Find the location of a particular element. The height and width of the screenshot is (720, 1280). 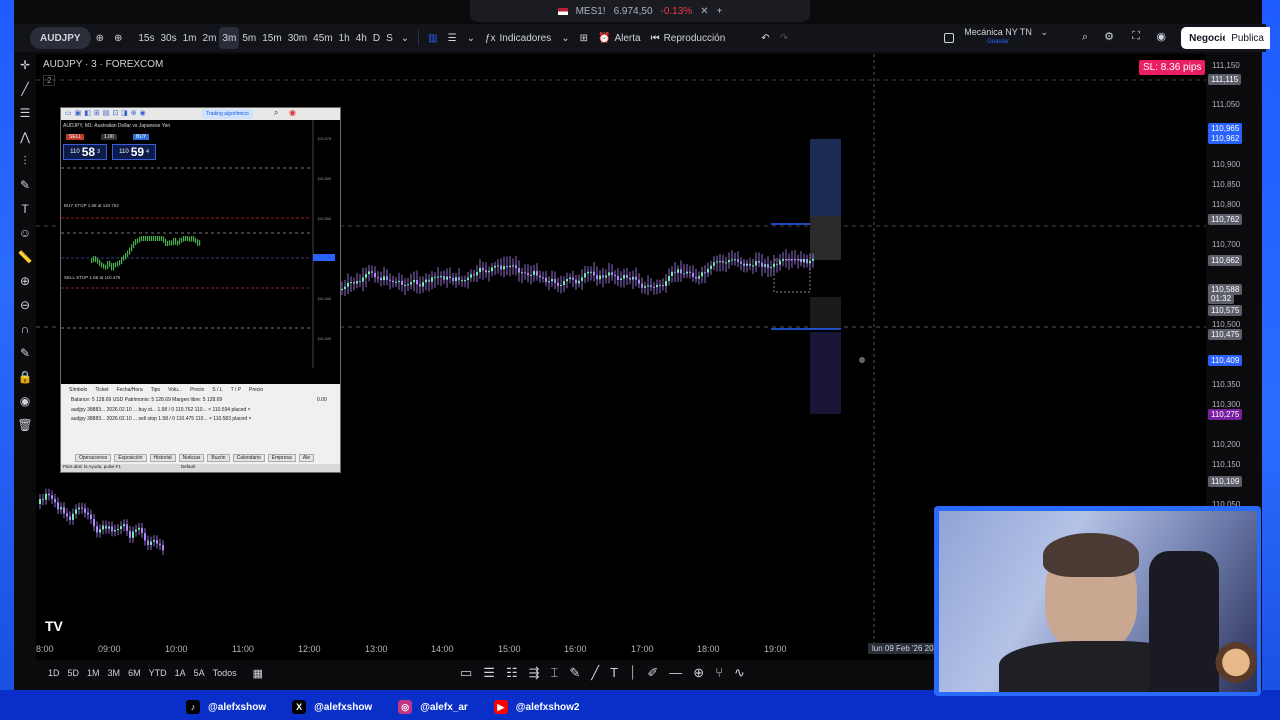

social-link: ♪ @alefxshow is located at coordinates (226, 707).